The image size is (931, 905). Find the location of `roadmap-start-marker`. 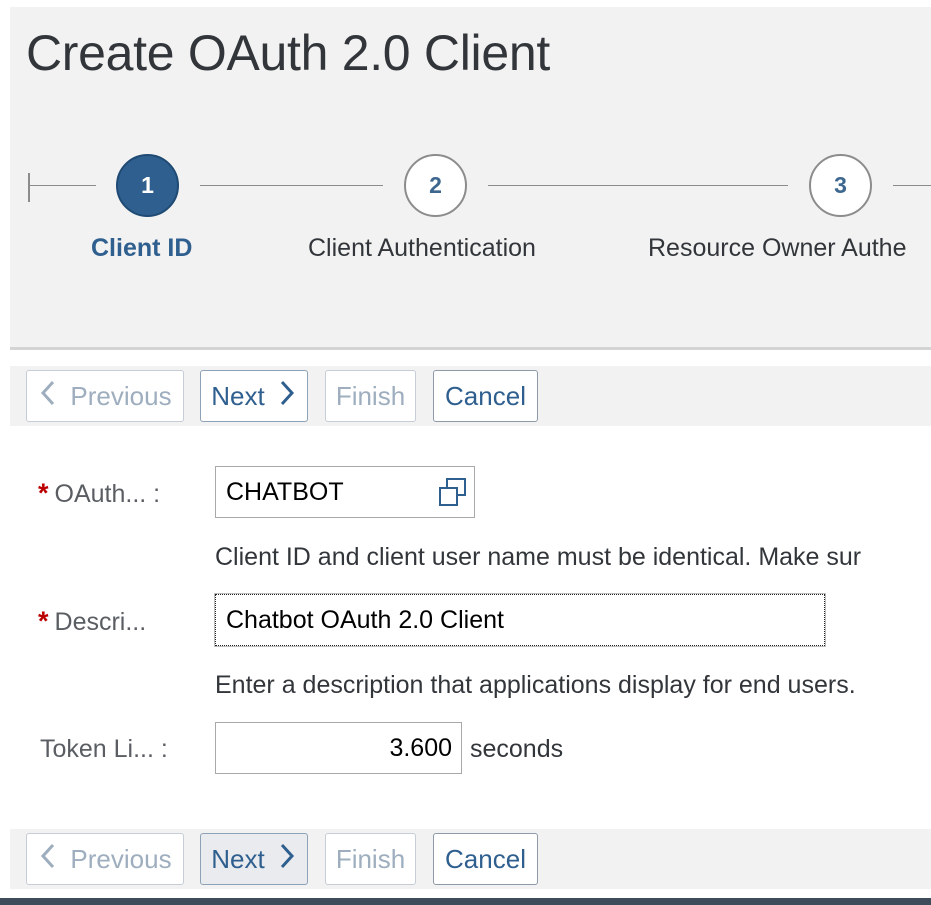

roadmap-start-marker is located at coordinates (29, 187).